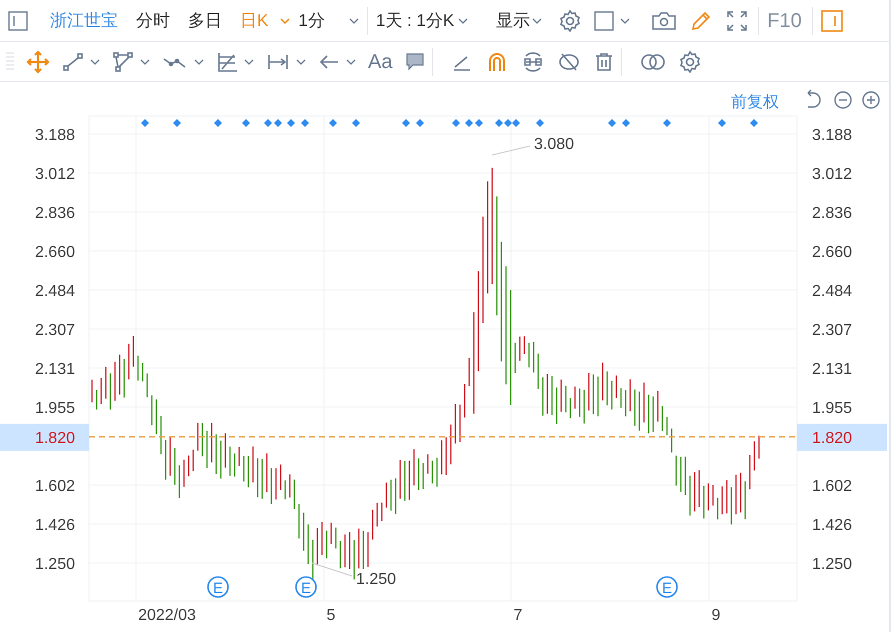 Image resolution: width=891 pixels, height=632 pixels. What do you see at coordinates (415, 61) in the screenshot?
I see `comment-icon` at bounding box center [415, 61].